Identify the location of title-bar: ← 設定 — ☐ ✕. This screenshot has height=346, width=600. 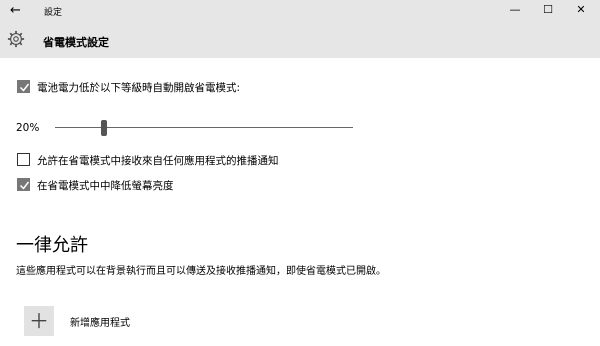
(300, 10).